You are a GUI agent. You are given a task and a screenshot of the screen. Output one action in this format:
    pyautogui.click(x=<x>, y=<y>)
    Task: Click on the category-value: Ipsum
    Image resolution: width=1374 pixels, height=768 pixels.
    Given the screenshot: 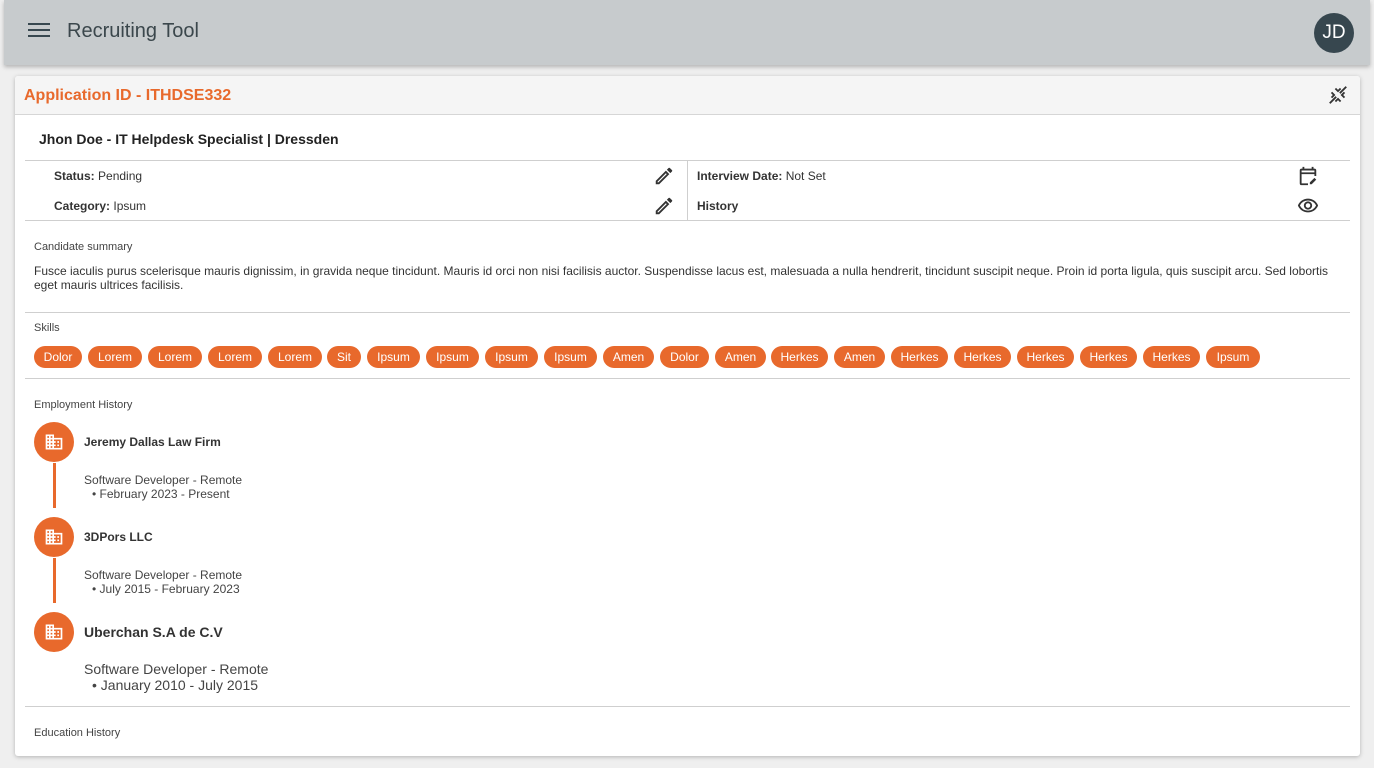 What is the action you would take?
    pyautogui.click(x=130, y=206)
    